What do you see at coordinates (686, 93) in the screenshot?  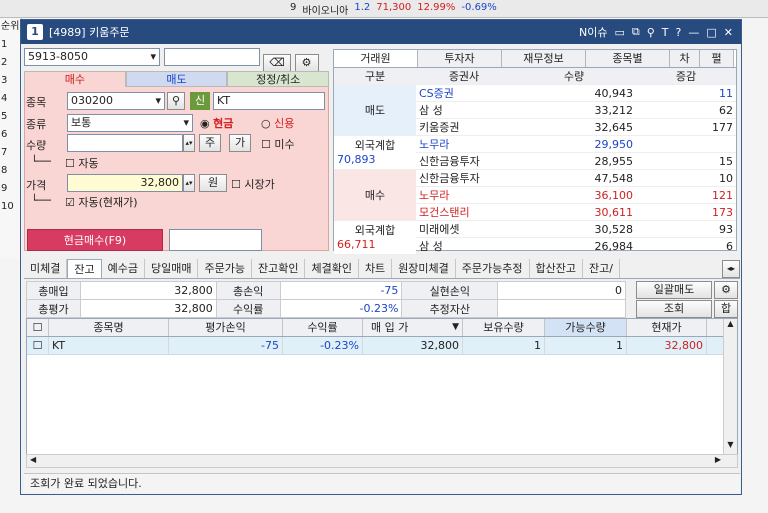 I see `broker-change: 11` at bounding box center [686, 93].